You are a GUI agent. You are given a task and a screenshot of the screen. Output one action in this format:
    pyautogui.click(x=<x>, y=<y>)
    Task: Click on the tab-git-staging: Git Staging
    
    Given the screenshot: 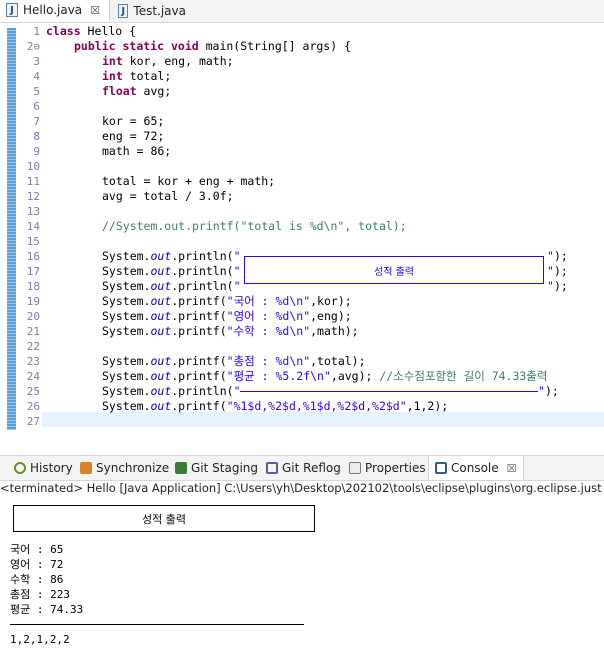 What is the action you would take?
    pyautogui.click(x=216, y=468)
    